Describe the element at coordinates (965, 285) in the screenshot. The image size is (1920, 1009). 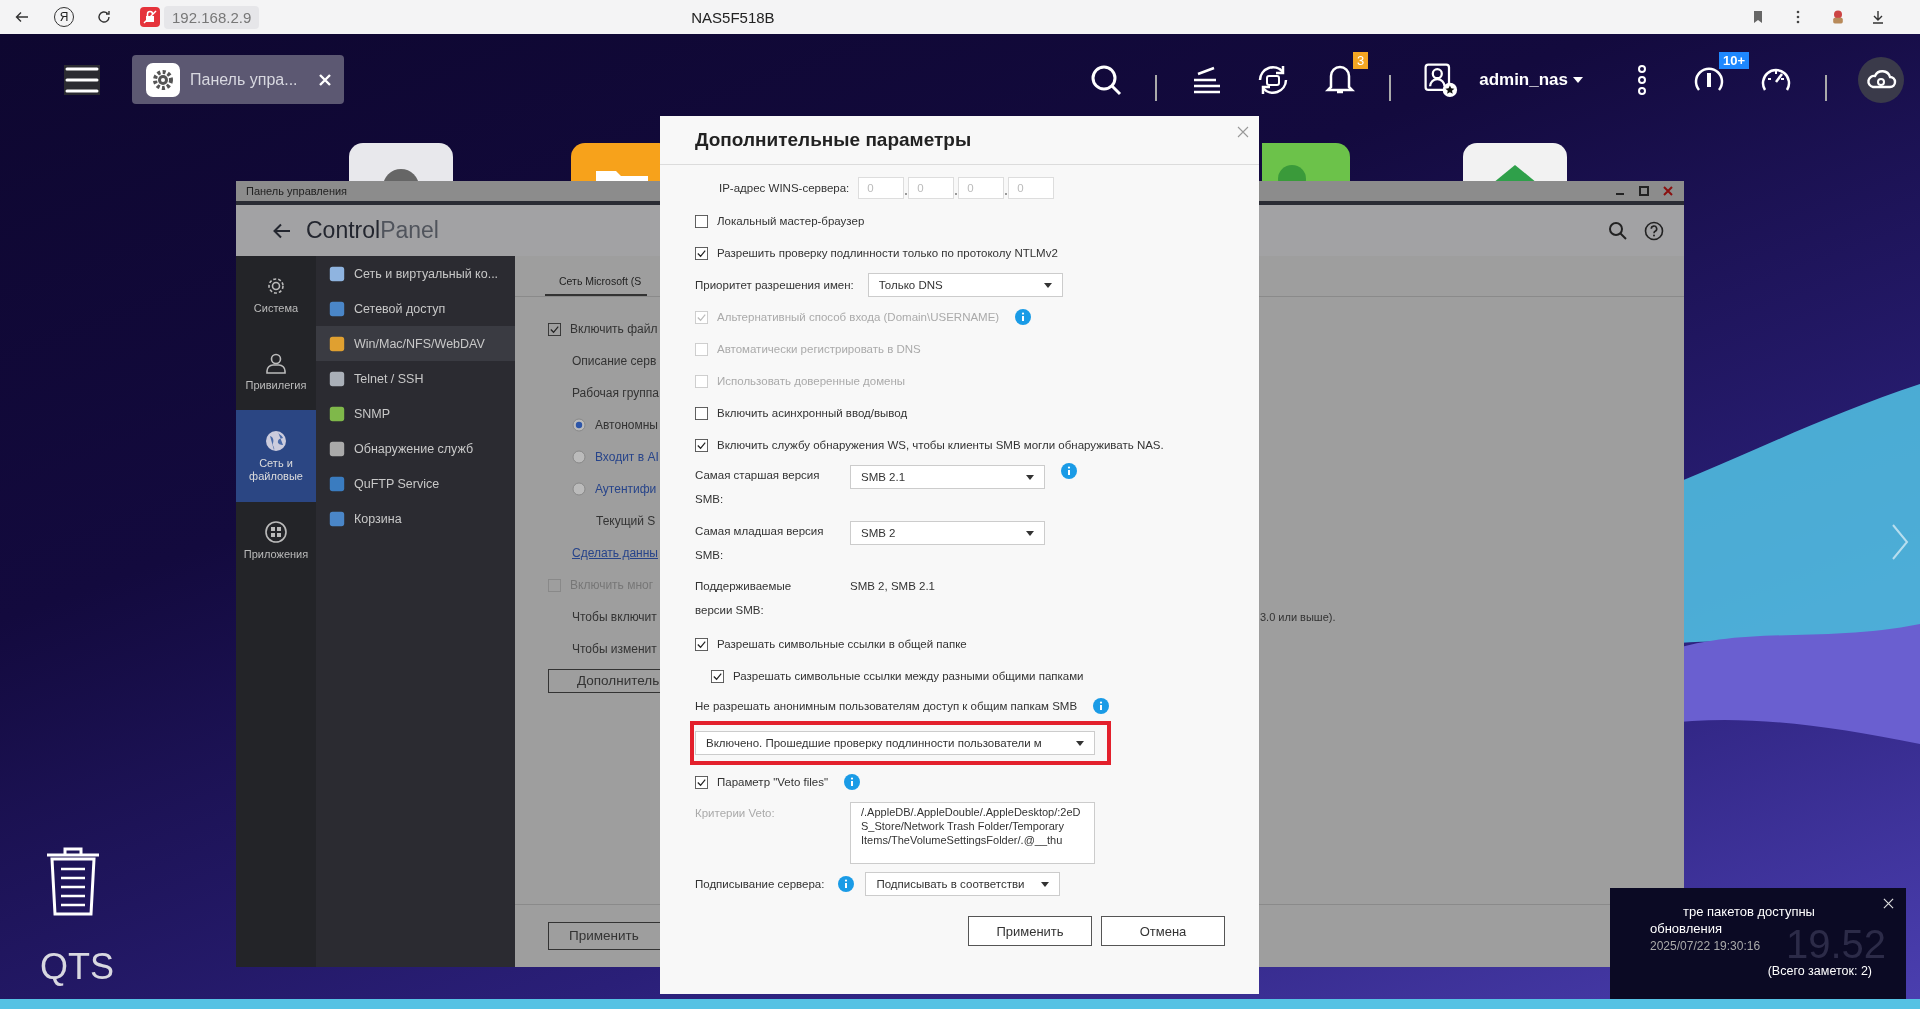
I see `dropdown: Только DNS` at that location.